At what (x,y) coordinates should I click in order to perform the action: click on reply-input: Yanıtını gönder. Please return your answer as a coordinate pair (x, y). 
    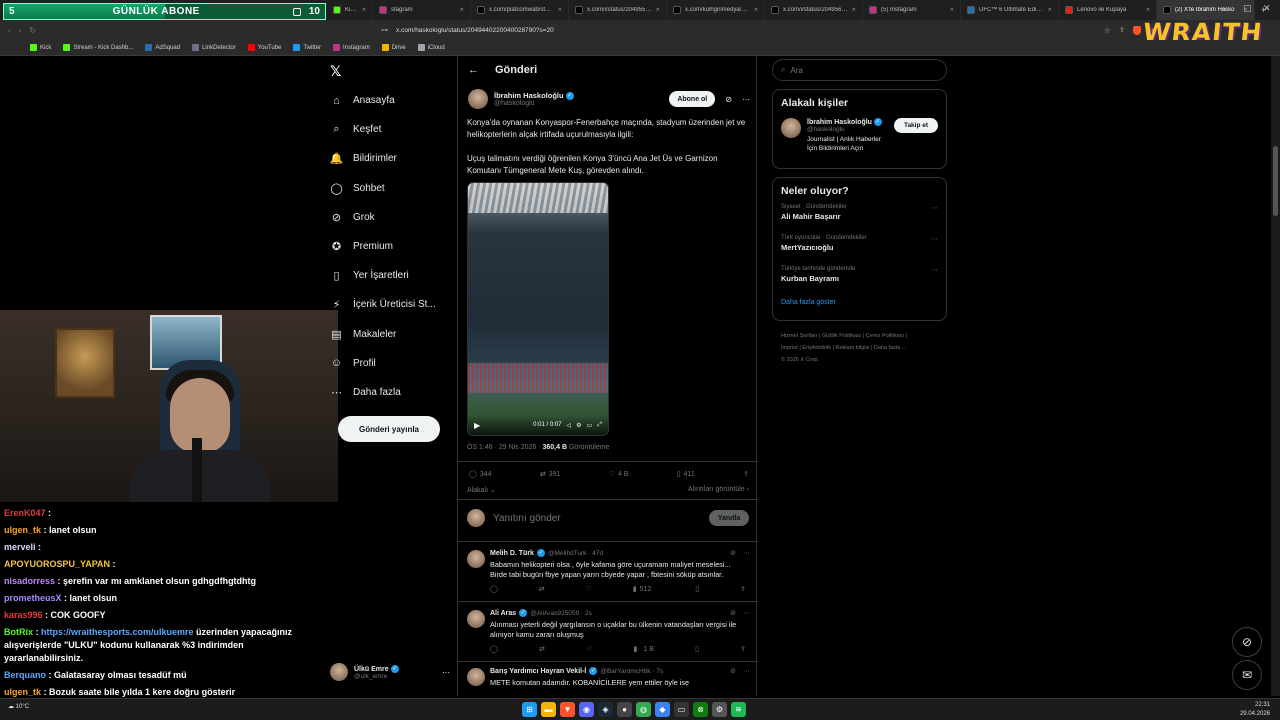
    Looking at the image, I should click on (597, 518).